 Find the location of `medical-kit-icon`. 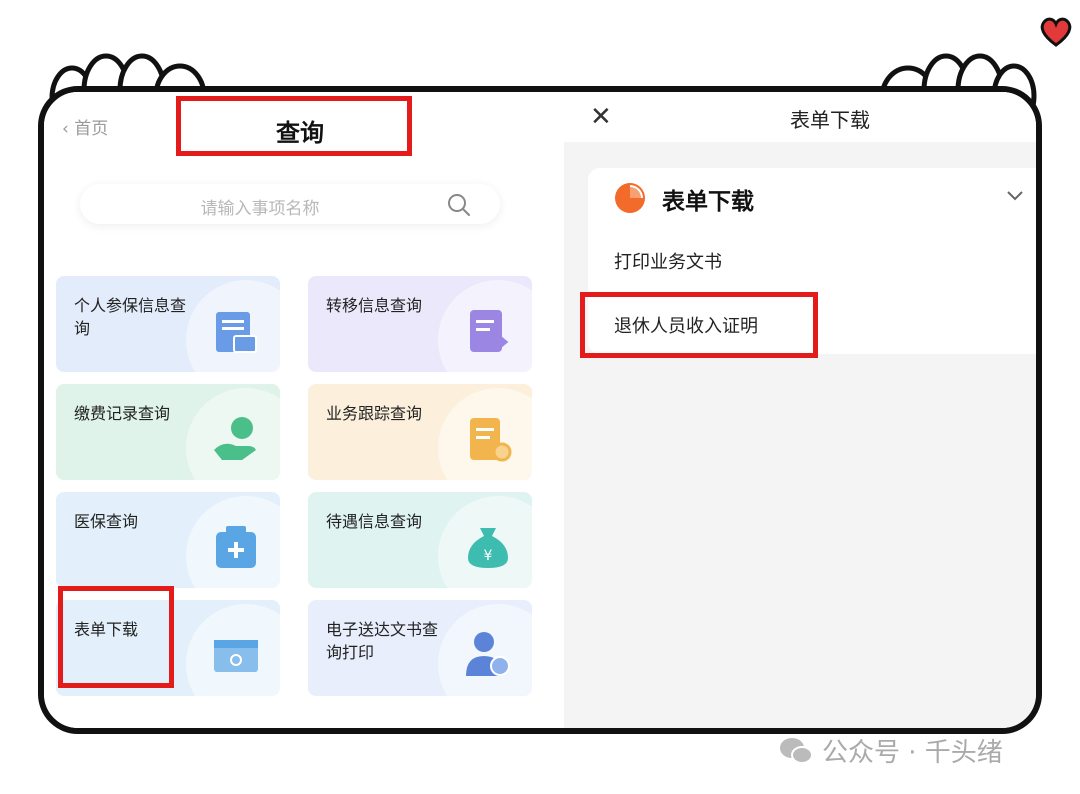

medical-kit-icon is located at coordinates (236, 547).